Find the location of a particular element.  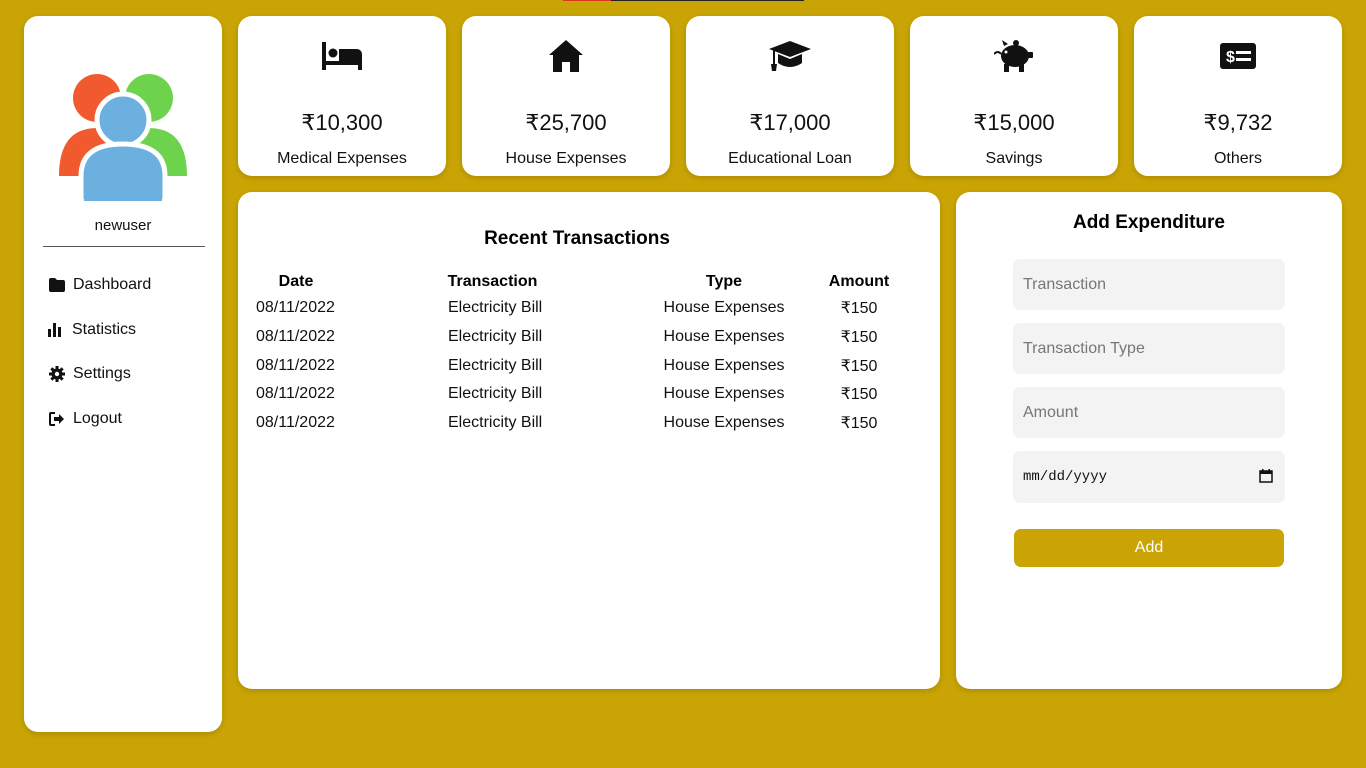

card-educational-loan: ₹17,000 Educational Loan is located at coordinates (790, 96).